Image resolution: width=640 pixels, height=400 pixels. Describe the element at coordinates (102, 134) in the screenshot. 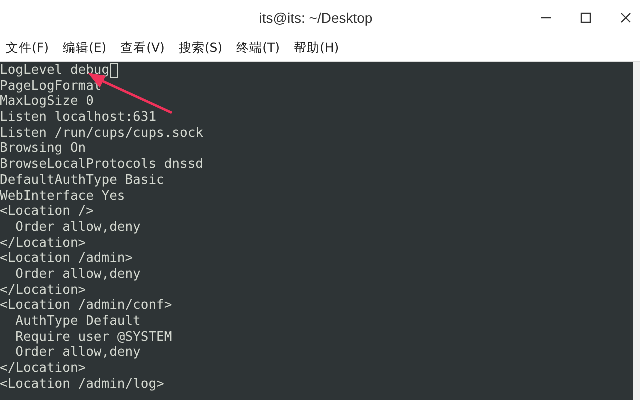

I see `terminal-line: Listen /run/cups/cups.sock` at that location.